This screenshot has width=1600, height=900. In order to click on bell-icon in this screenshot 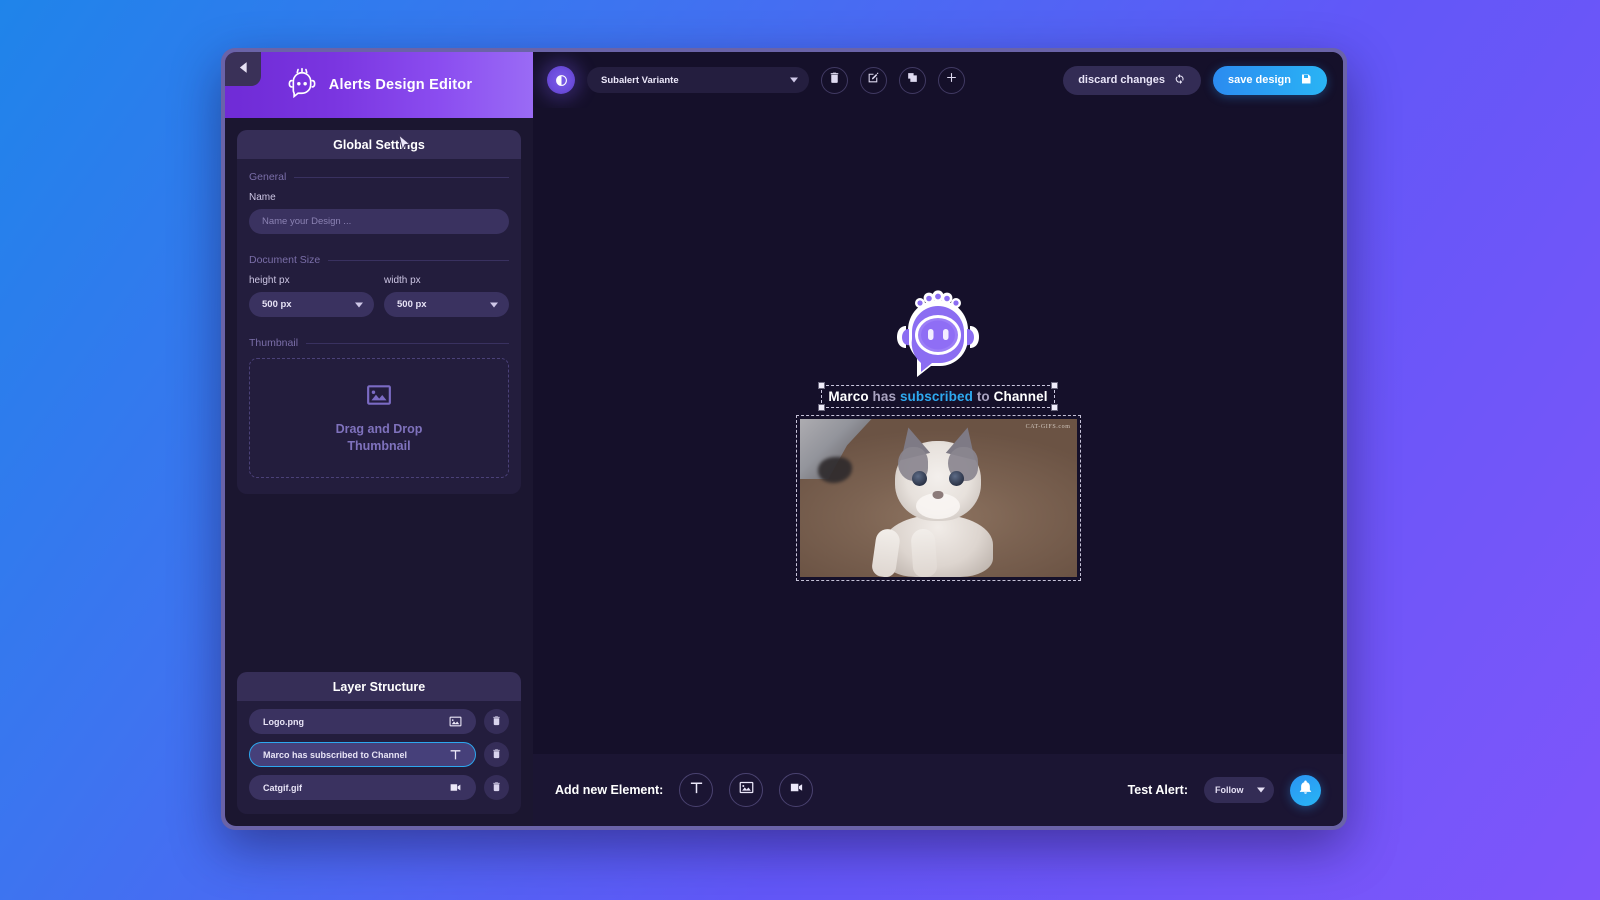, I will do `click(1305, 790)`.